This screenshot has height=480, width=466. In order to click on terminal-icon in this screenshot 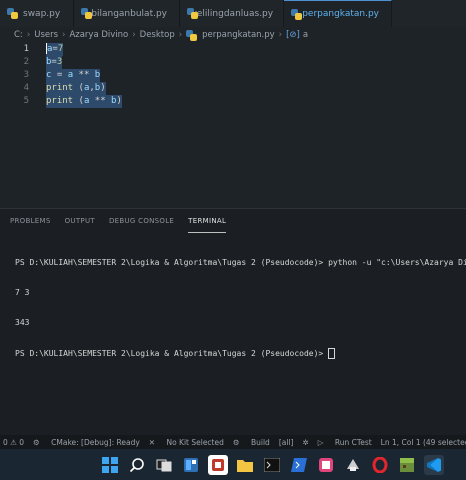, I will do `click(272, 465)`.